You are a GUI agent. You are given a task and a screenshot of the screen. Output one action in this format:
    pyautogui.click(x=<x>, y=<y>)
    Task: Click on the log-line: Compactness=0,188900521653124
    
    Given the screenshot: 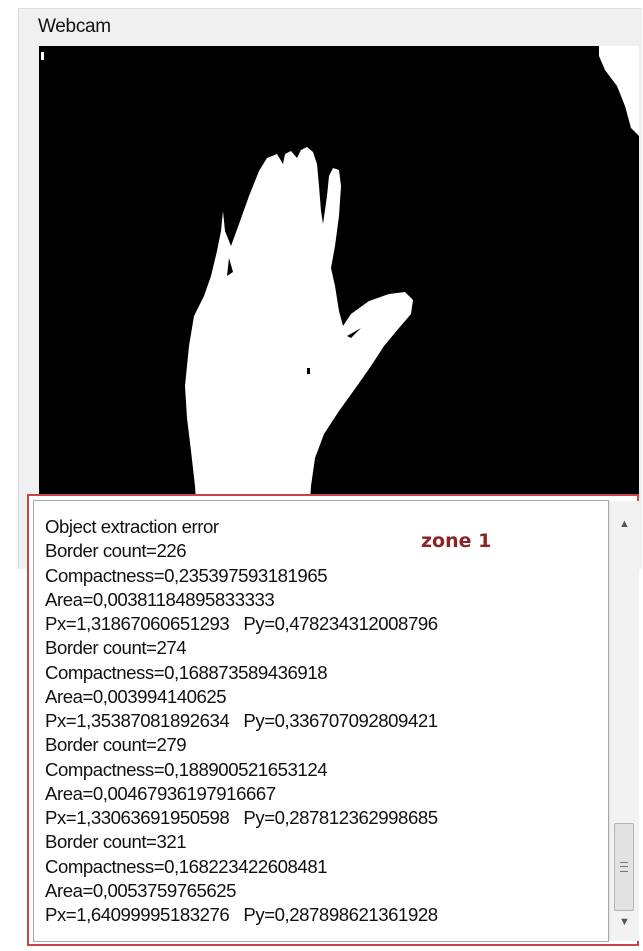 What is the action you would take?
    pyautogui.click(x=186, y=769)
    